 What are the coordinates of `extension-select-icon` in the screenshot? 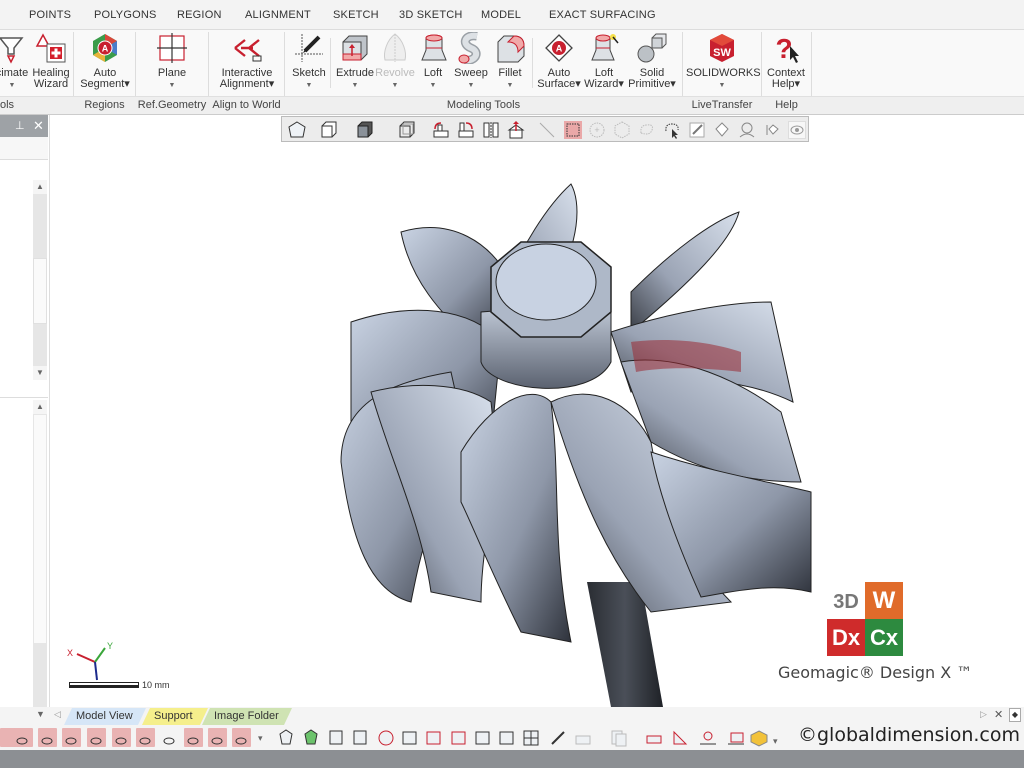 It's located at (747, 130).